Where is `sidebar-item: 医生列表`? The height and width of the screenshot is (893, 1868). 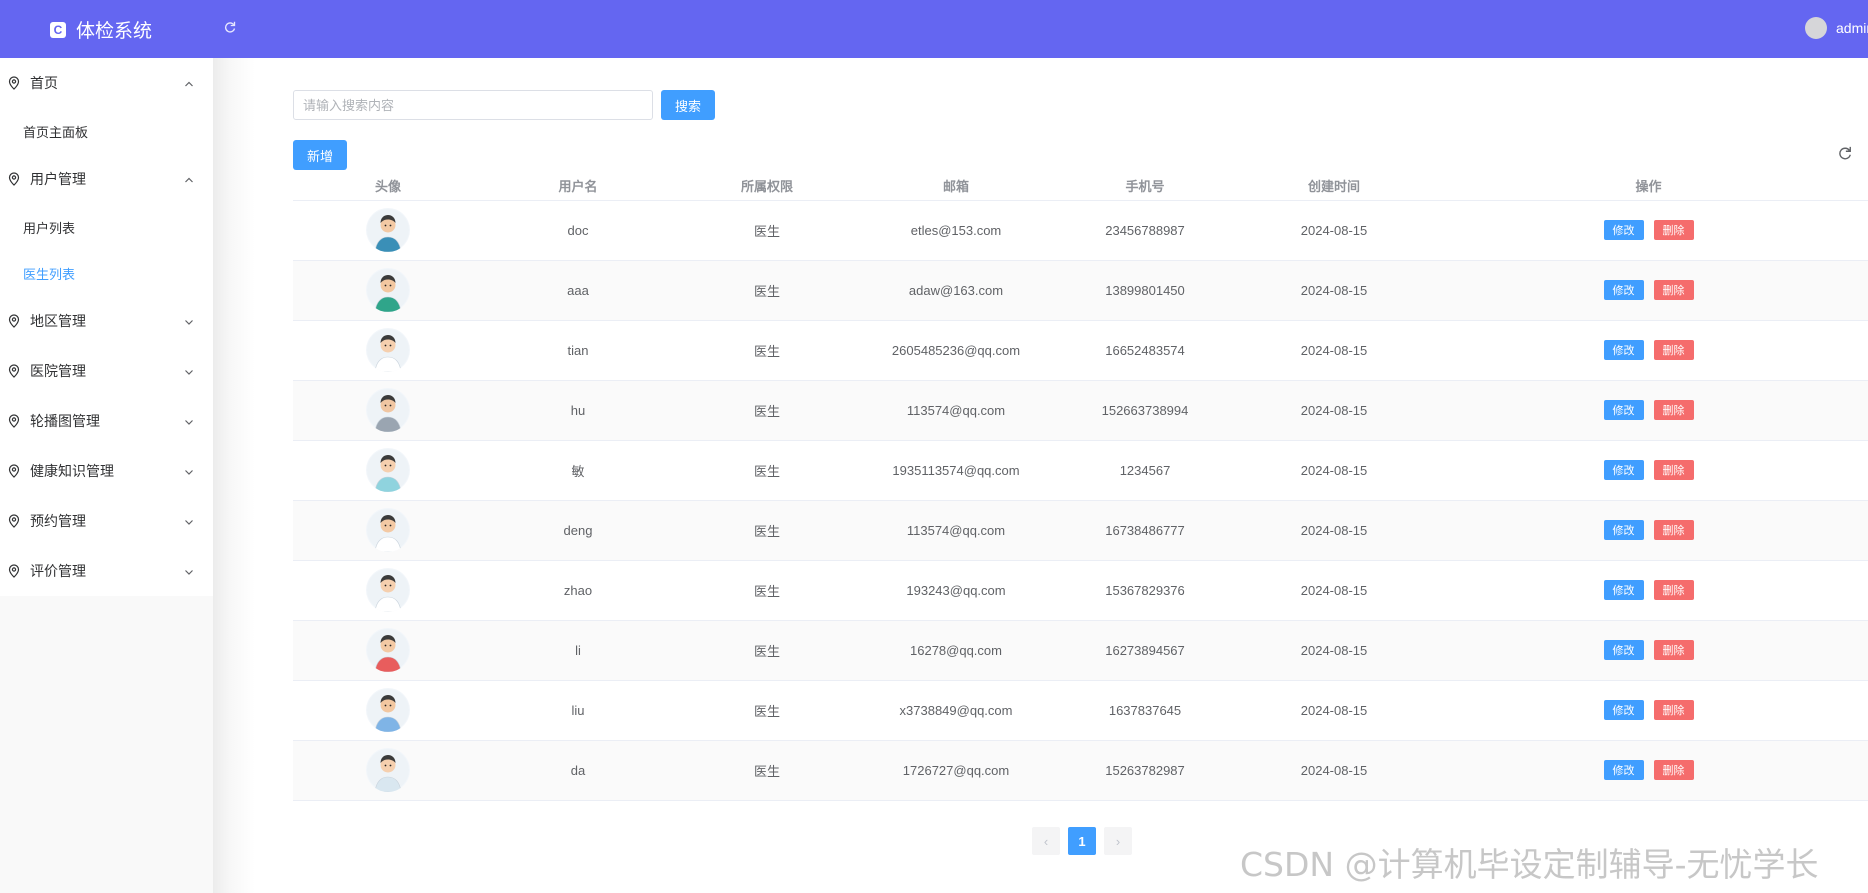
sidebar-item: 医生列表 is located at coordinates (106, 273).